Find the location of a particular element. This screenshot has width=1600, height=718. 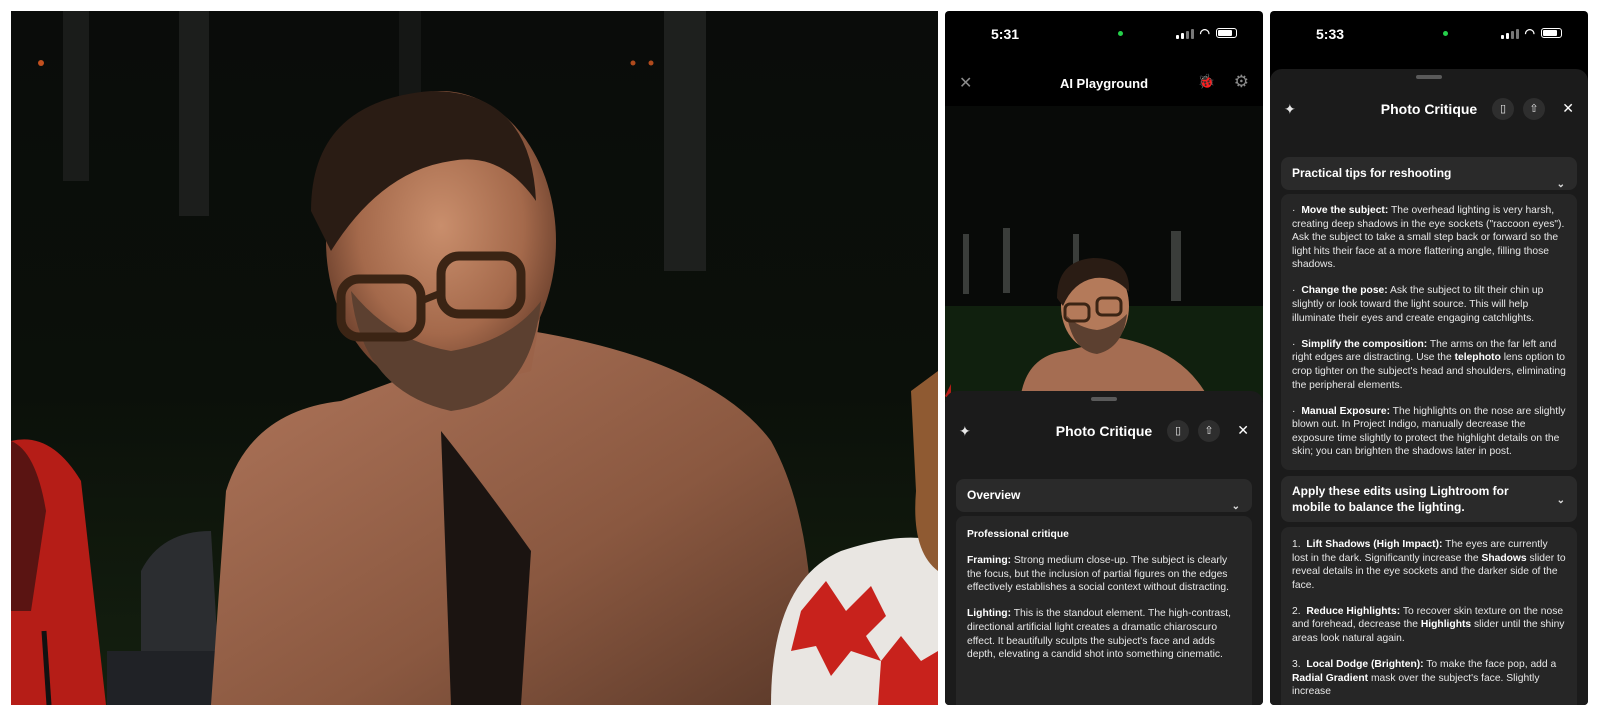

section-title: Overview is located at coordinates (994, 495).